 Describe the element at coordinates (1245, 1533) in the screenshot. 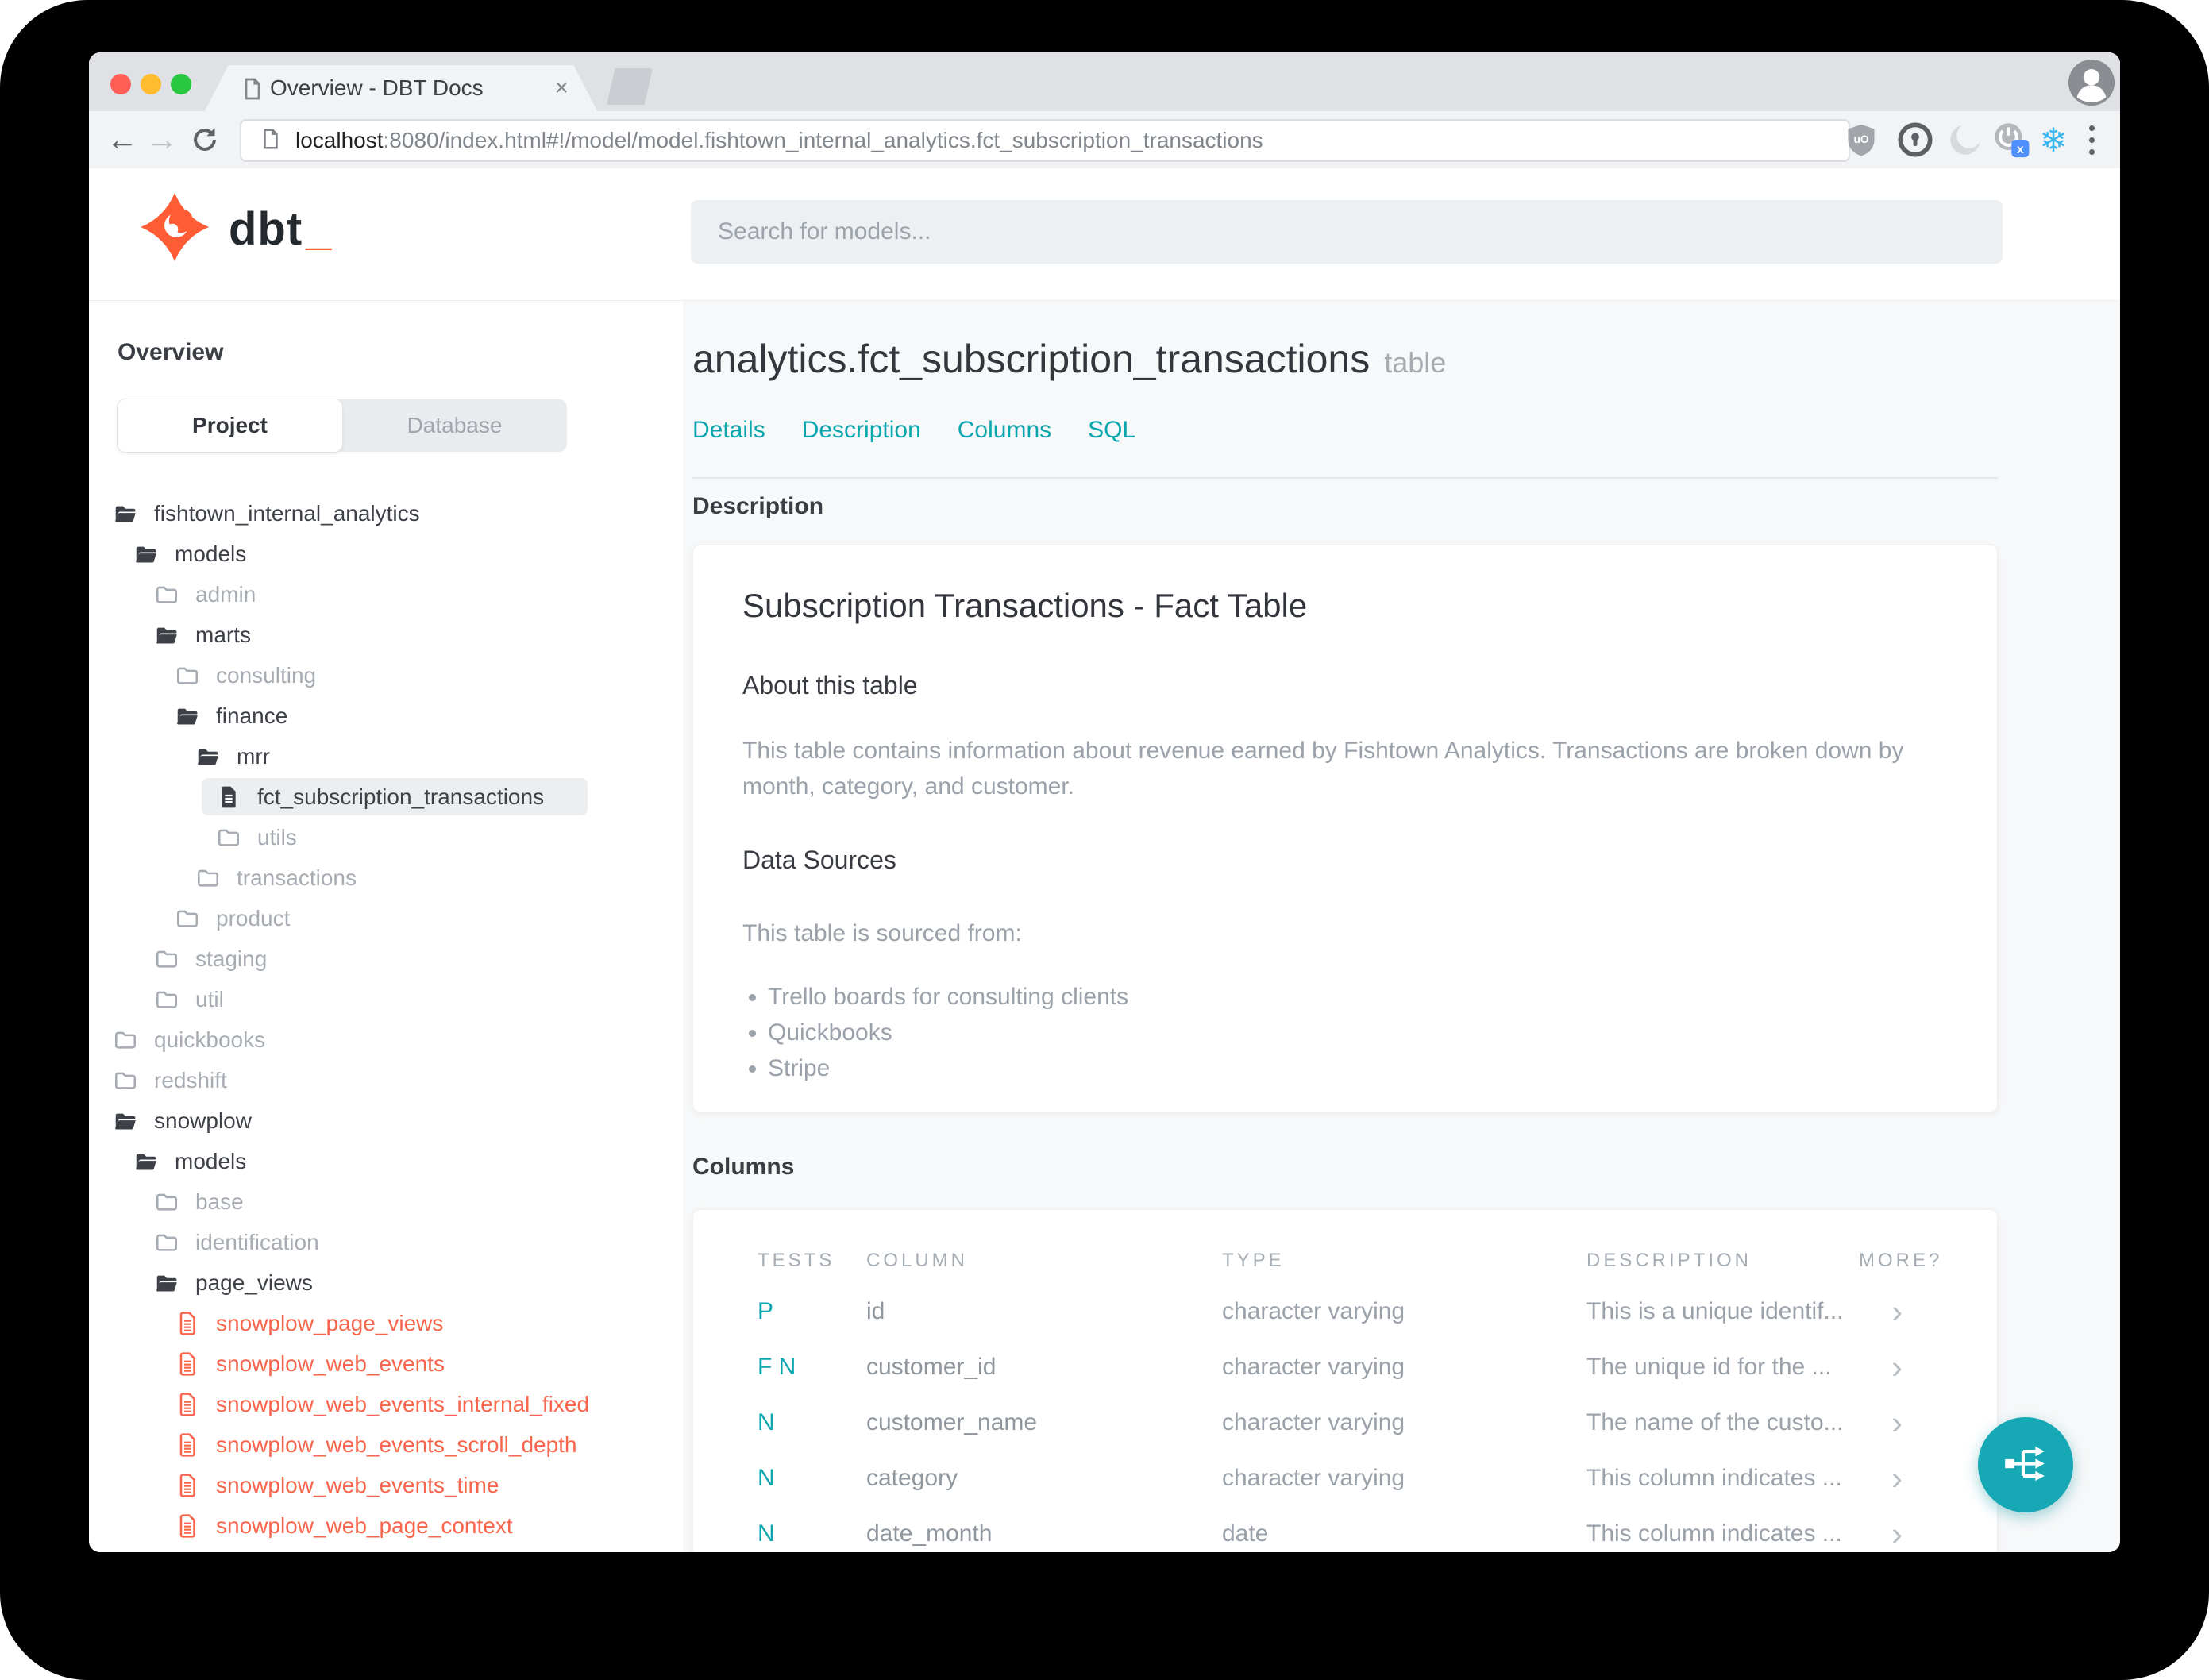

I see `column-type: date` at that location.